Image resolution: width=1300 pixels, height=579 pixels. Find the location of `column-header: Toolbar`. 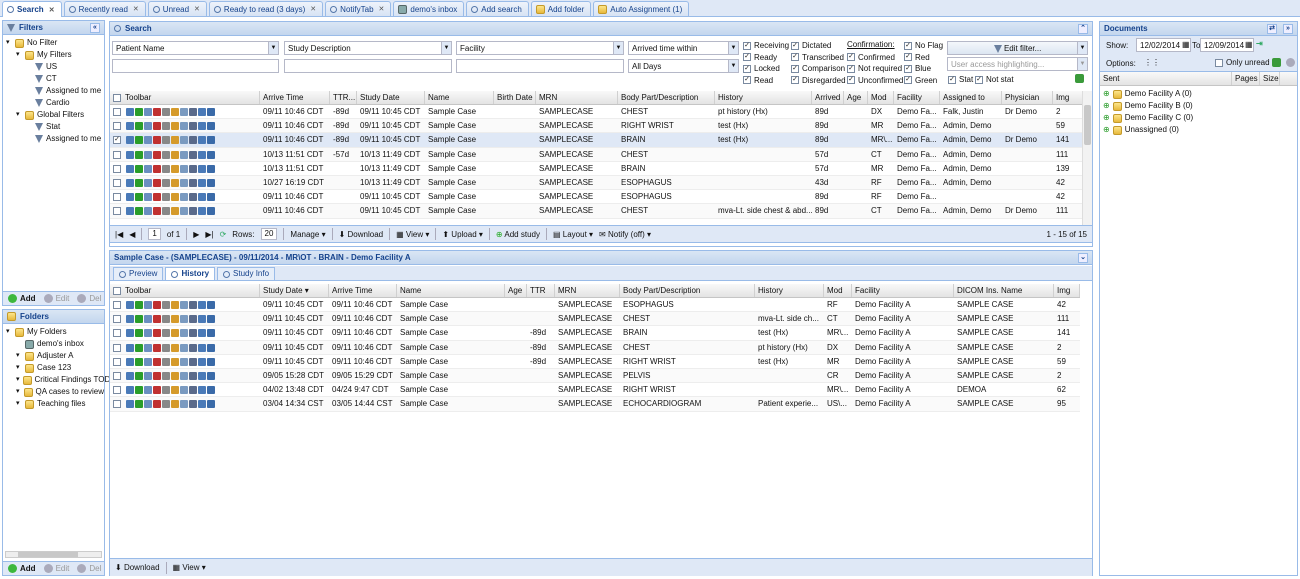

column-header: Toolbar is located at coordinates (185, 97).